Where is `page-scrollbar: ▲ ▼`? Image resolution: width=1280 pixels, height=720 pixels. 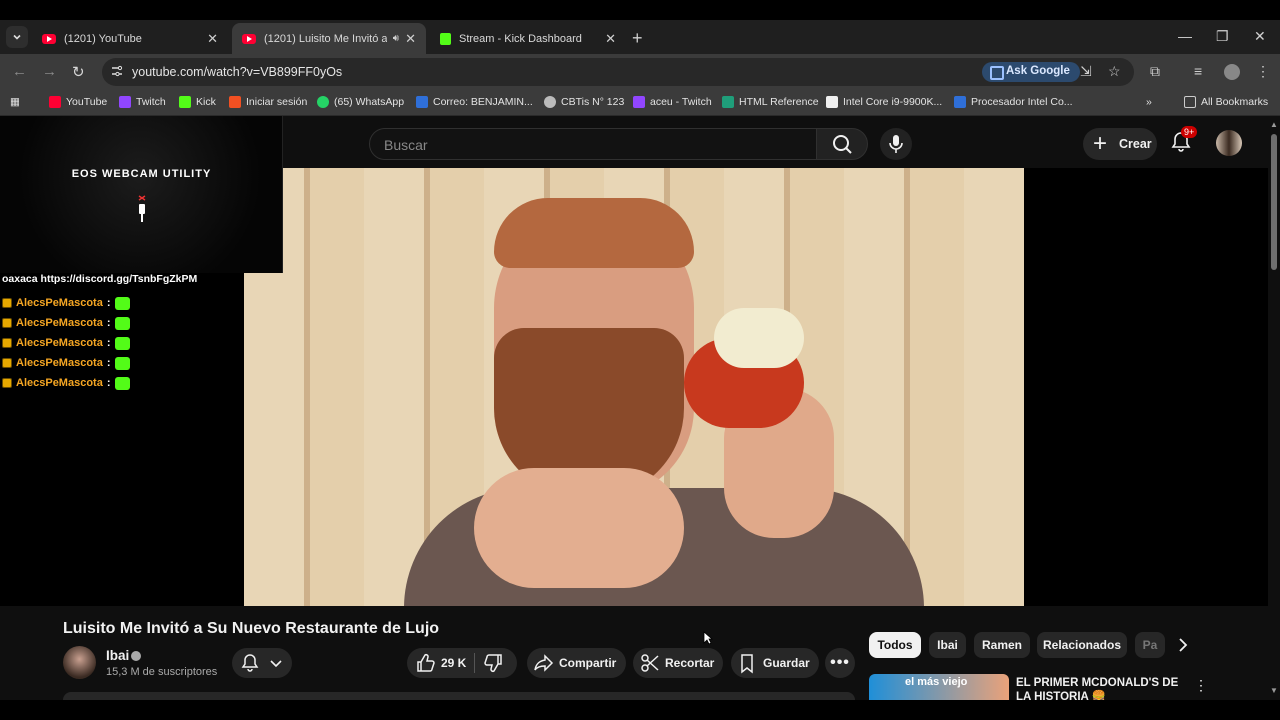 page-scrollbar: ▲ ▼ is located at coordinates (1274, 408).